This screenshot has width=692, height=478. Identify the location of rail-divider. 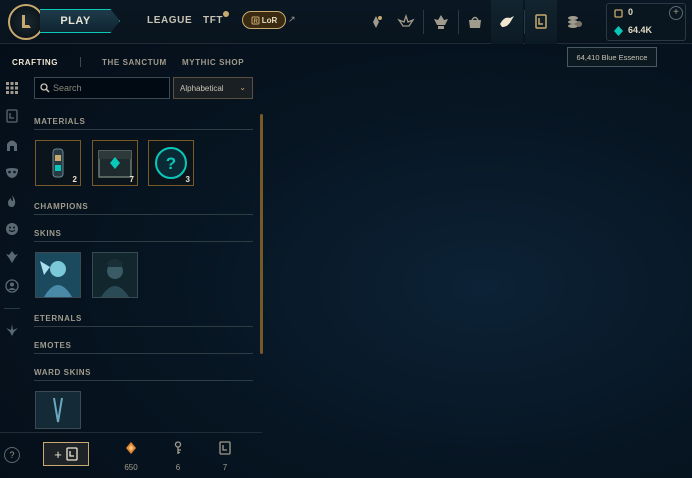
(12, 308).